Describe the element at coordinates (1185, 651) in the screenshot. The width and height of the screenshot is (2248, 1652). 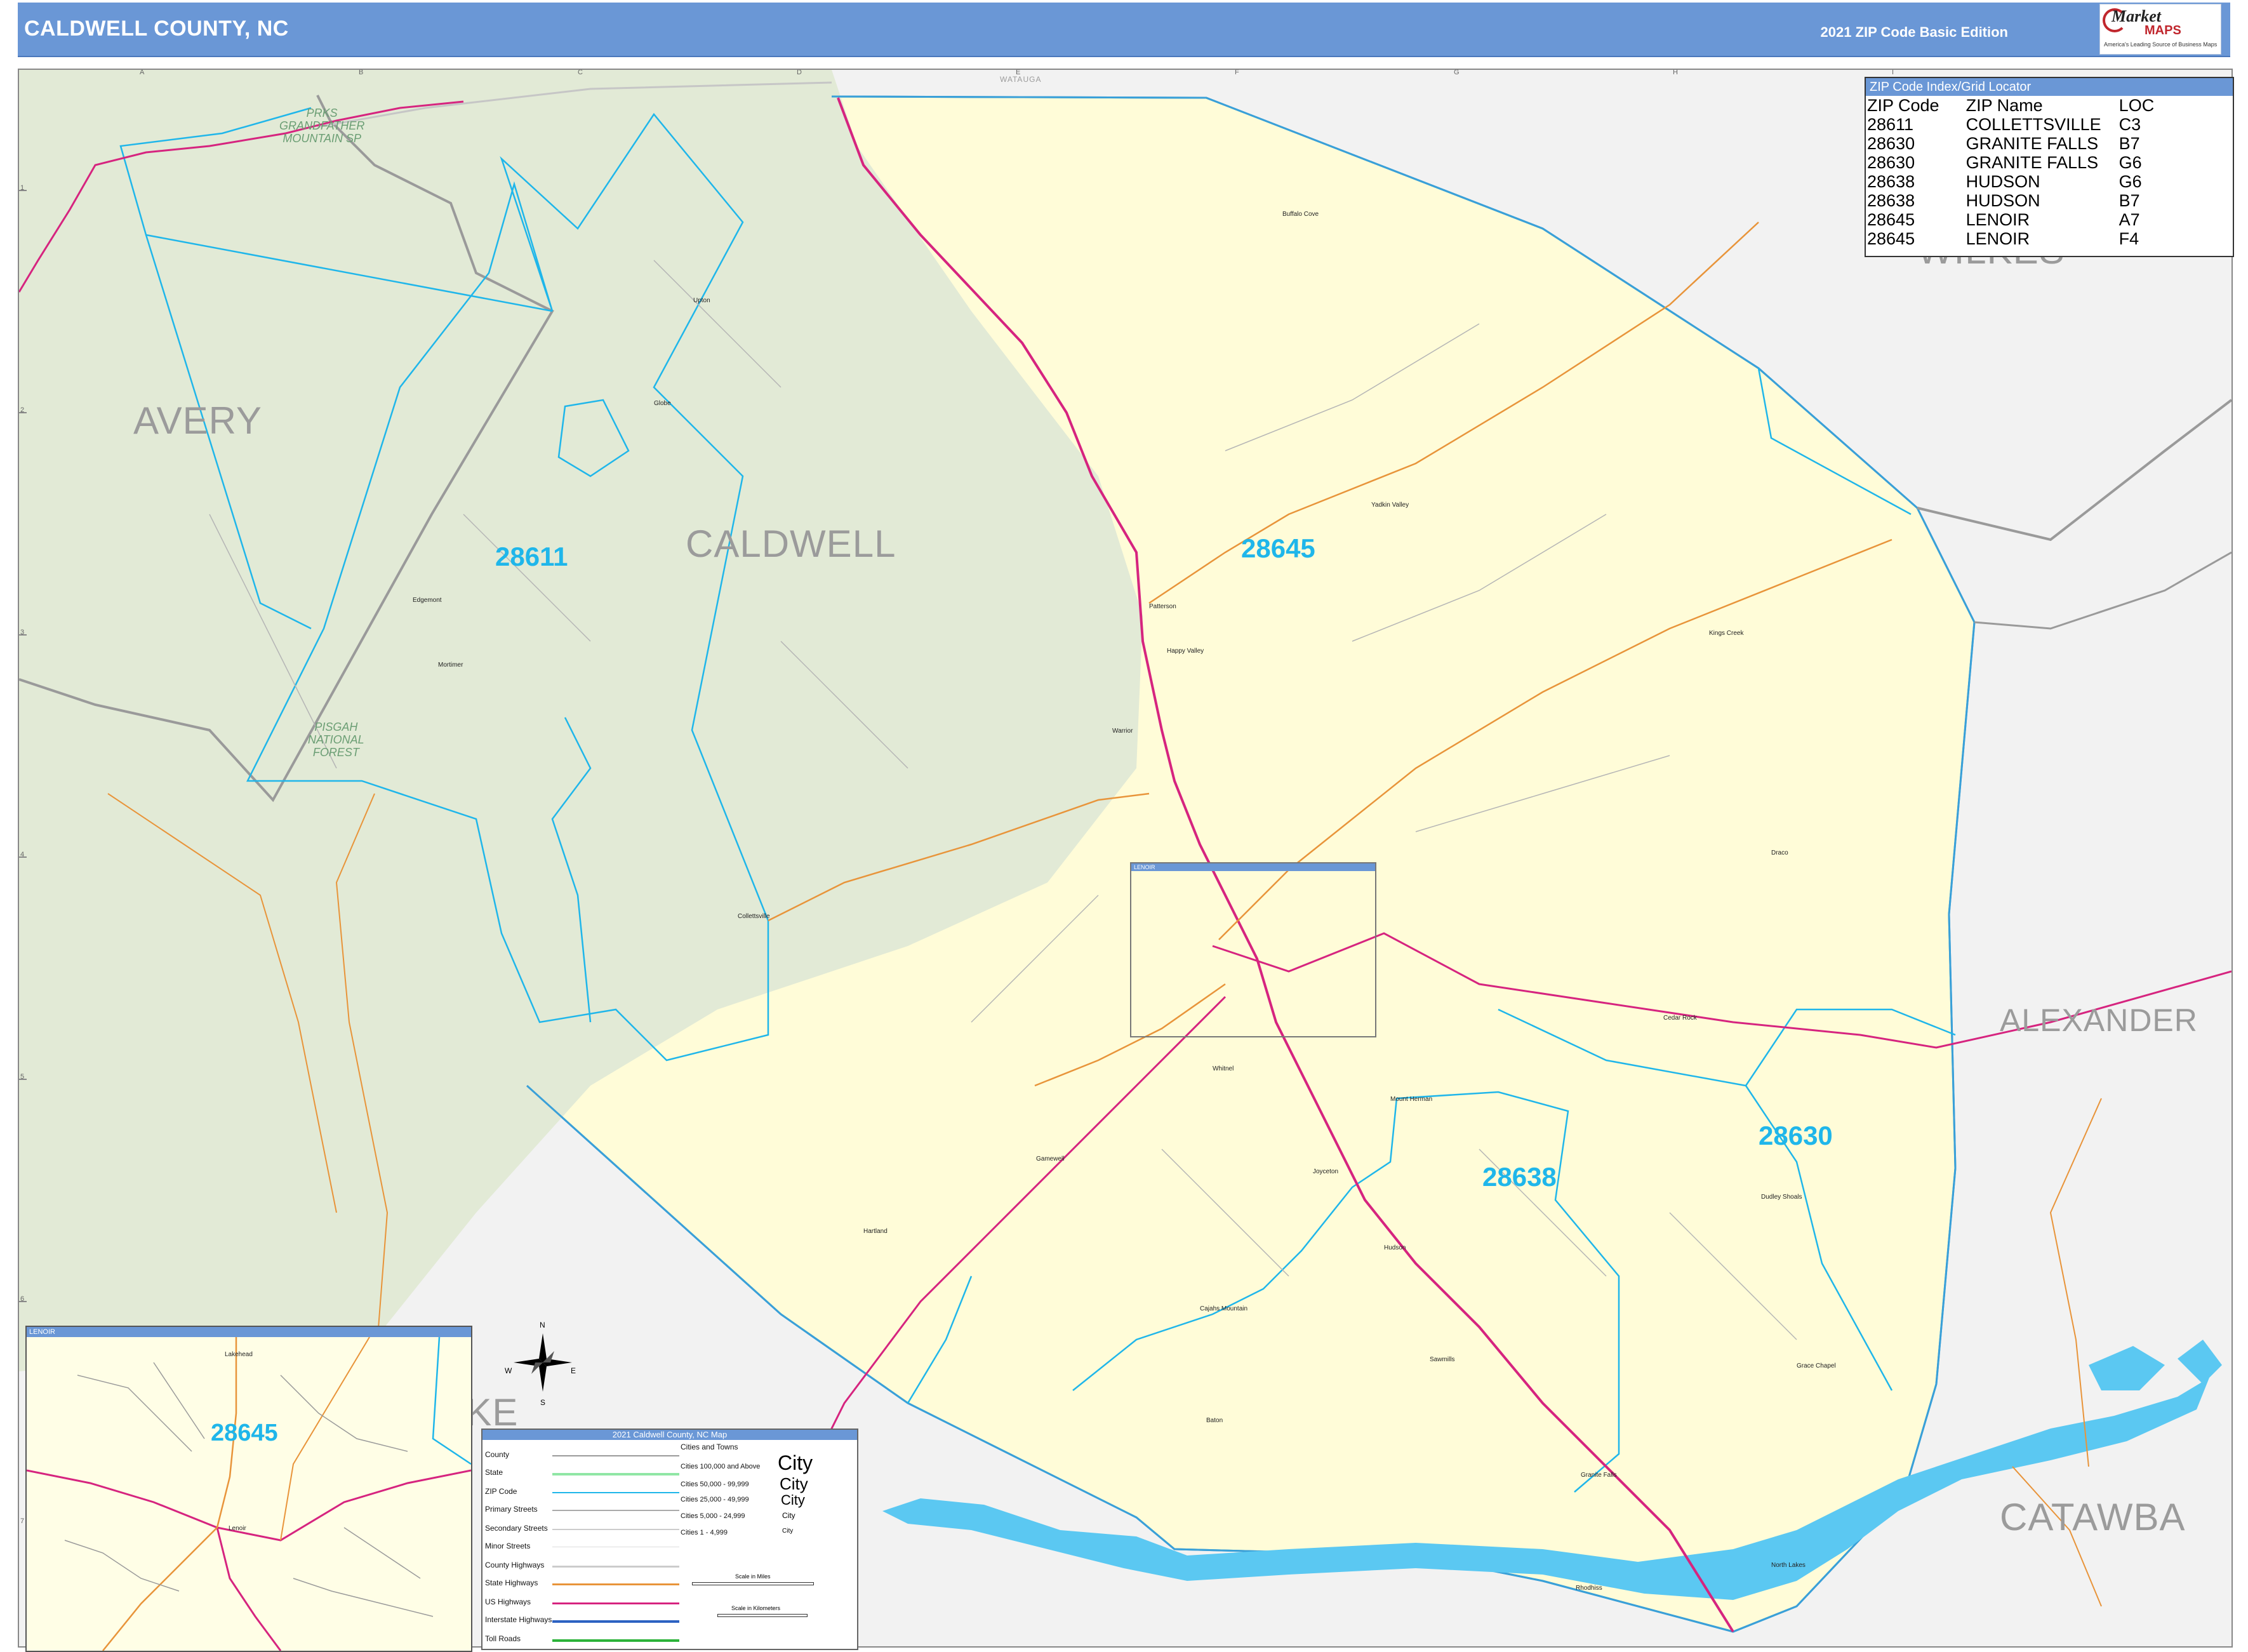
I see `town-label: Happy Valley` at that location.